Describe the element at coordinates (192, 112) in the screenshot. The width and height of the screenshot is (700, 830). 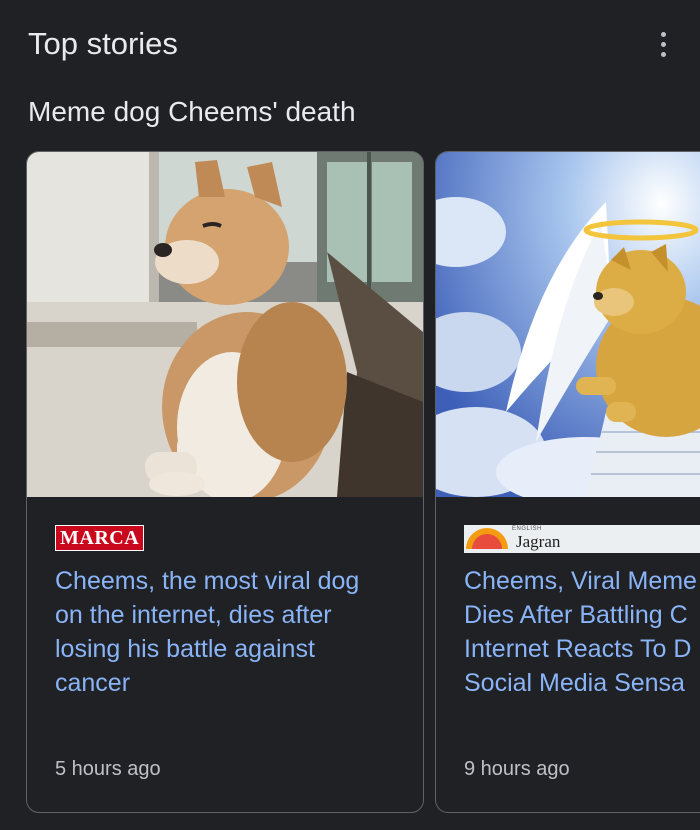
I see `topic-heading: Meme dog Cheems' death` at that location.